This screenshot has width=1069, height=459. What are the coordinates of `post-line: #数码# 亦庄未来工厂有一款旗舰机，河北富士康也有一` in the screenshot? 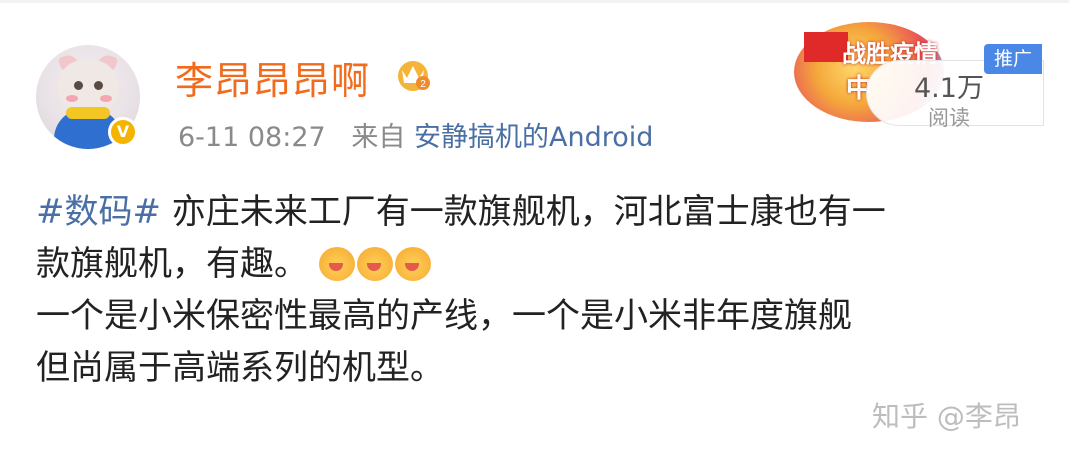 It's located at (536, 212).